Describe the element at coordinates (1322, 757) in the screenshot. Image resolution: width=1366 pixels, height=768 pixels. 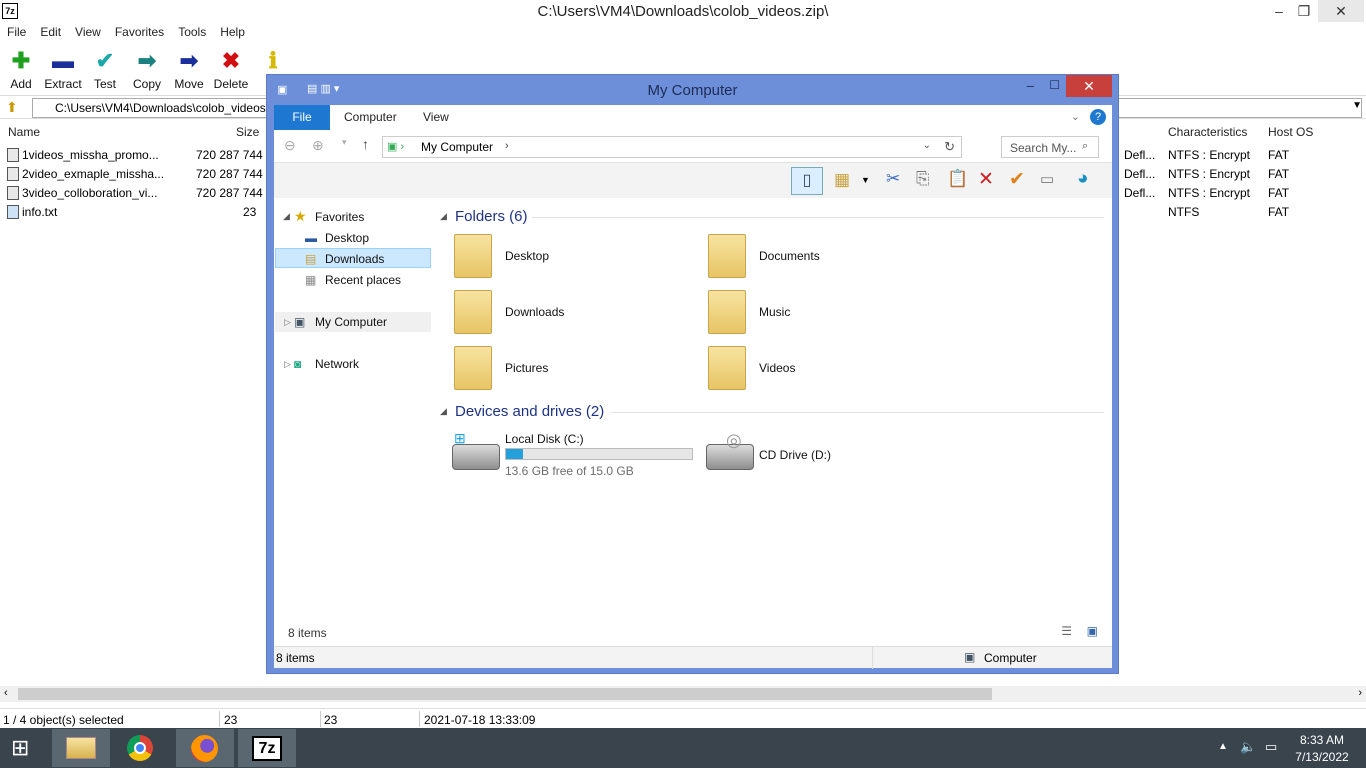
I see `clock-date: 7/13/2022` at that location.